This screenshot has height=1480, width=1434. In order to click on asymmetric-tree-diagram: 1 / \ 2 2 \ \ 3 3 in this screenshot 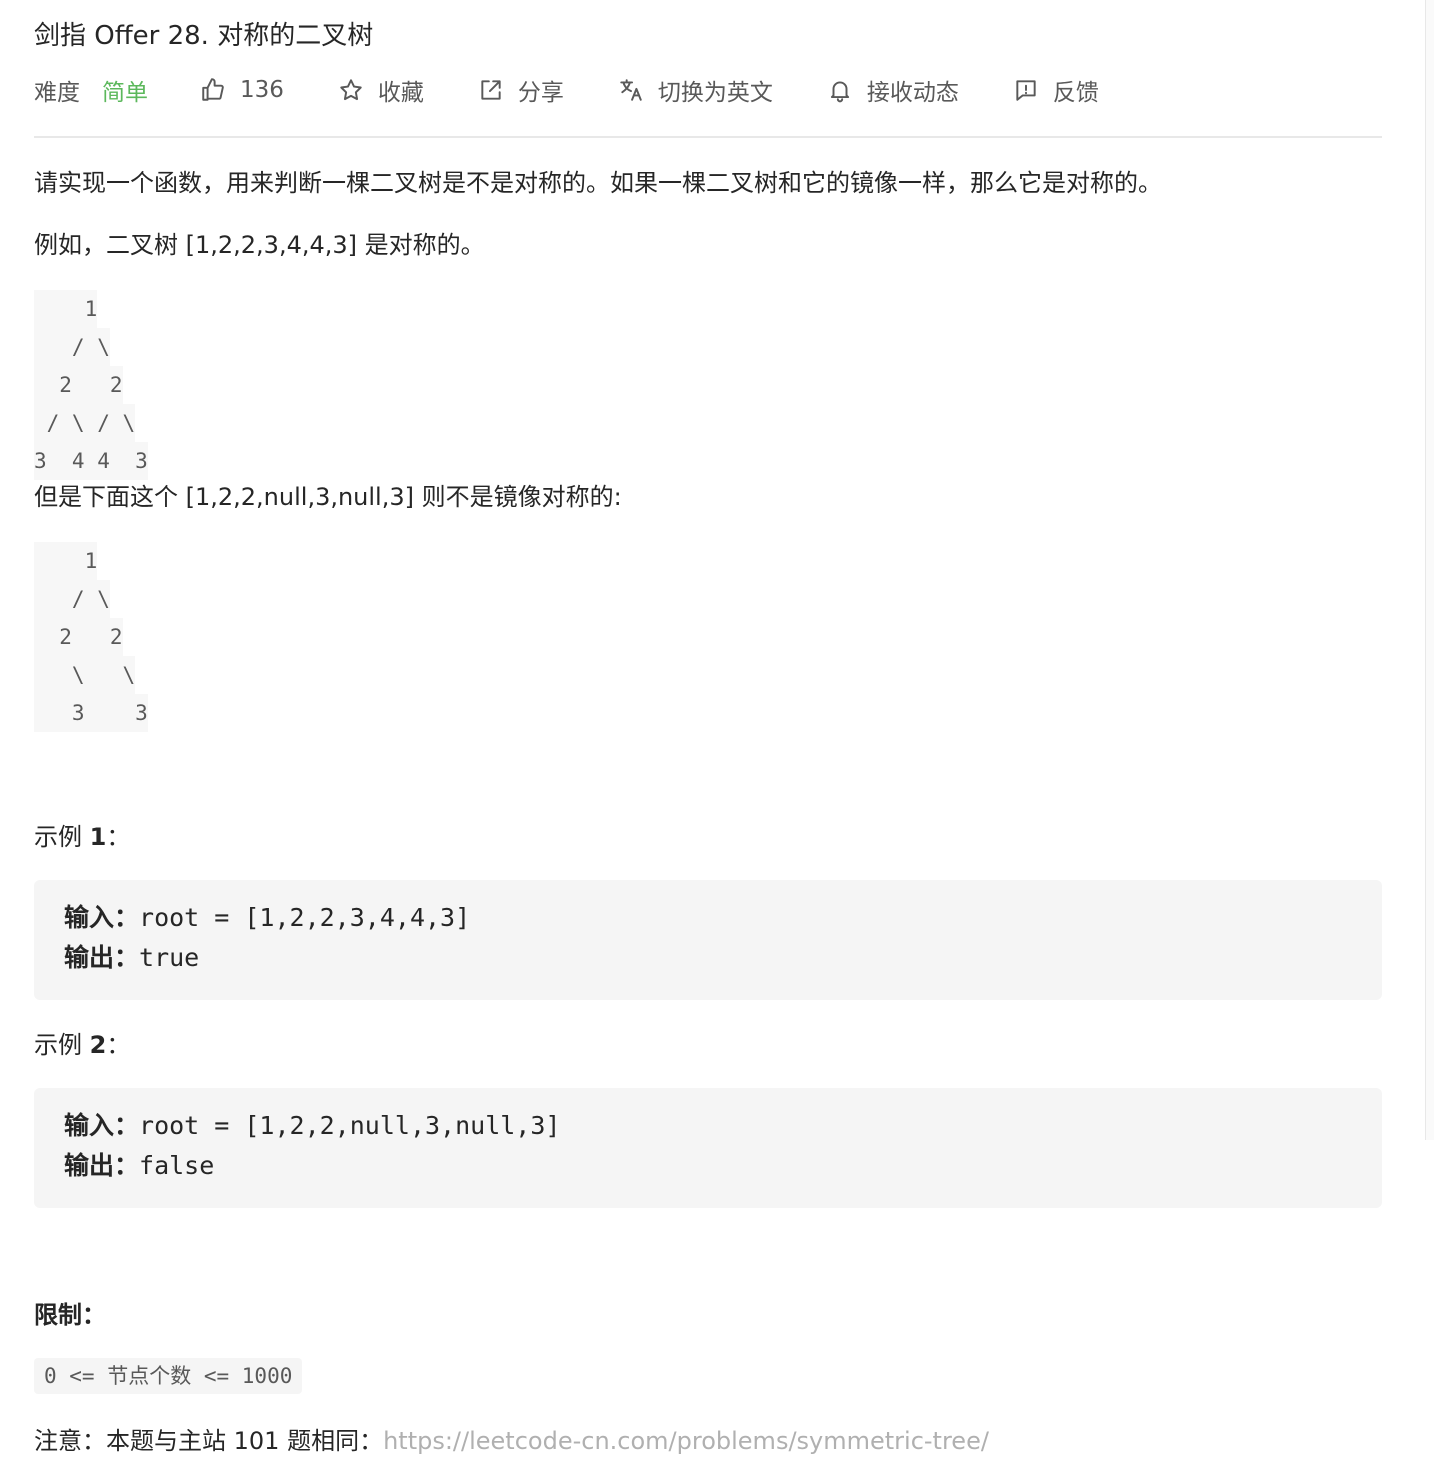, I will do `click(91, 637)`.